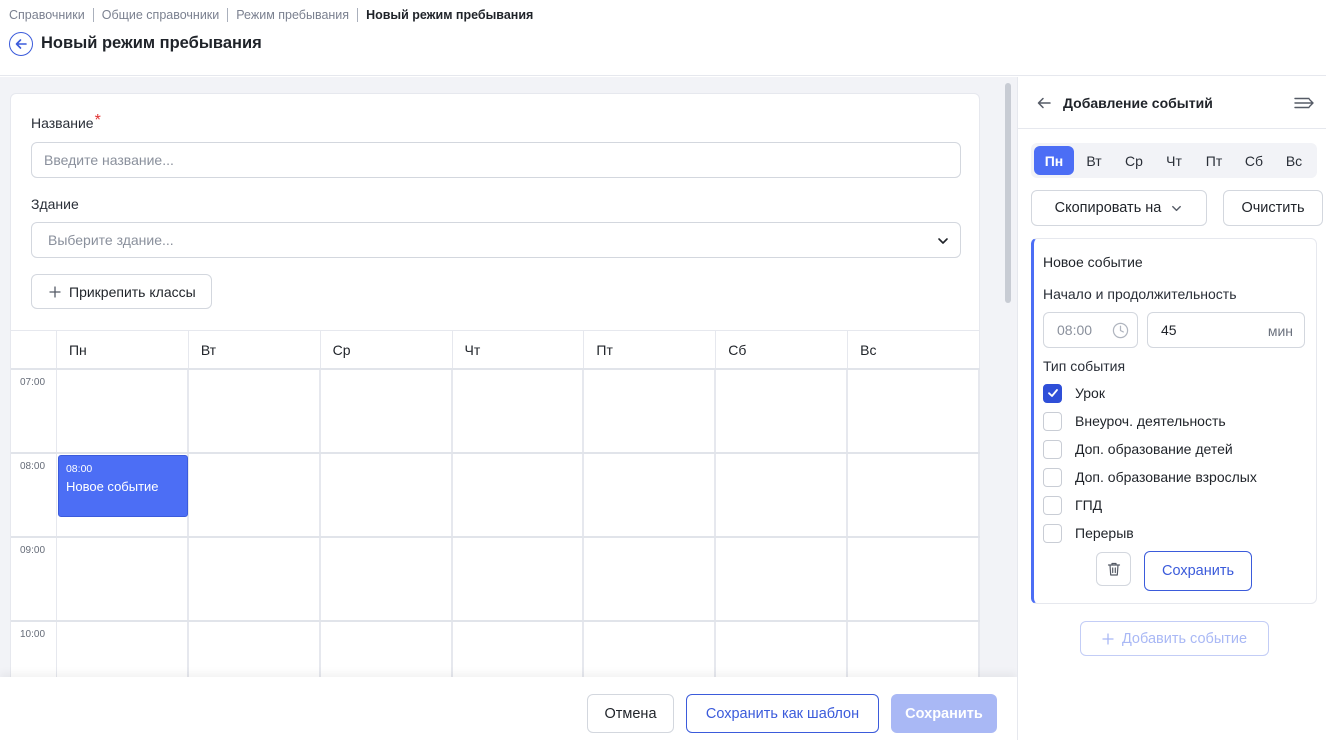  What do you see at coordinates (1094, 160) in the screenshot?
I see `day-tab-tue: Вт` at bounding box center [1094, 160].